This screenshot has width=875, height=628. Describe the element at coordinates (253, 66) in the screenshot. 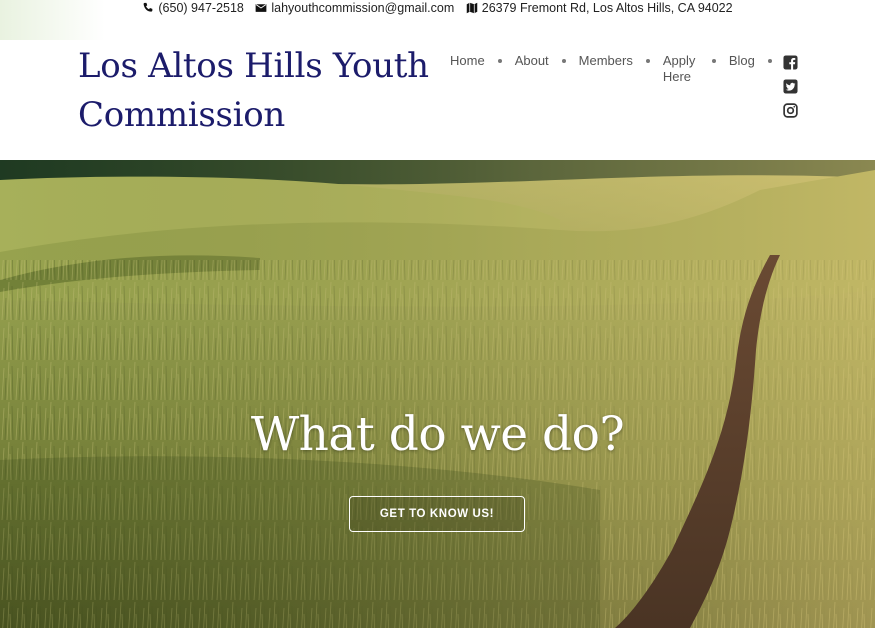

I see `site-title-line-1: Los Altos Hills Youth` at that location.